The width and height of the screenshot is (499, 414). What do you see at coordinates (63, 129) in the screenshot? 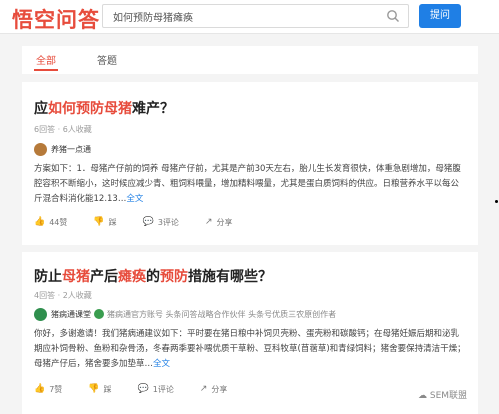
I see `question-meta: 6回答 · 6人收藏` at bounding box center [63, 129].